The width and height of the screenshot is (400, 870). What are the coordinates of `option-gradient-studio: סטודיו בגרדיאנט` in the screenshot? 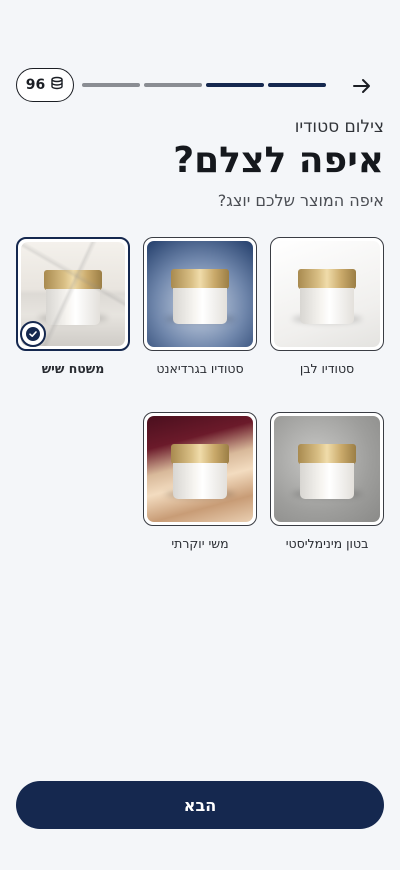 It's located at (200, 306).